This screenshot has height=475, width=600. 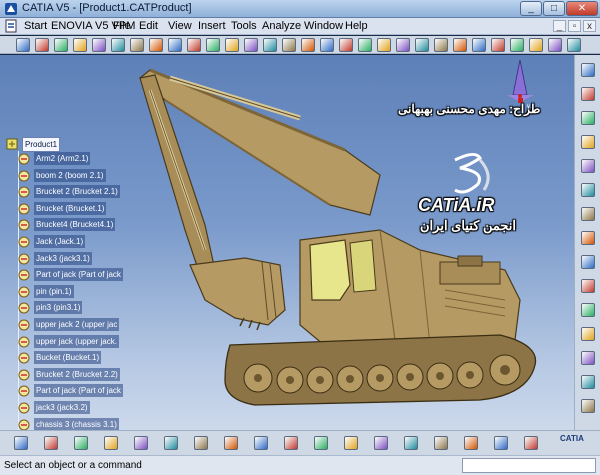 What do you see at coordinates (61, 45) in the screenshot?
I see `move-icon` at bounding box center [61, 45].